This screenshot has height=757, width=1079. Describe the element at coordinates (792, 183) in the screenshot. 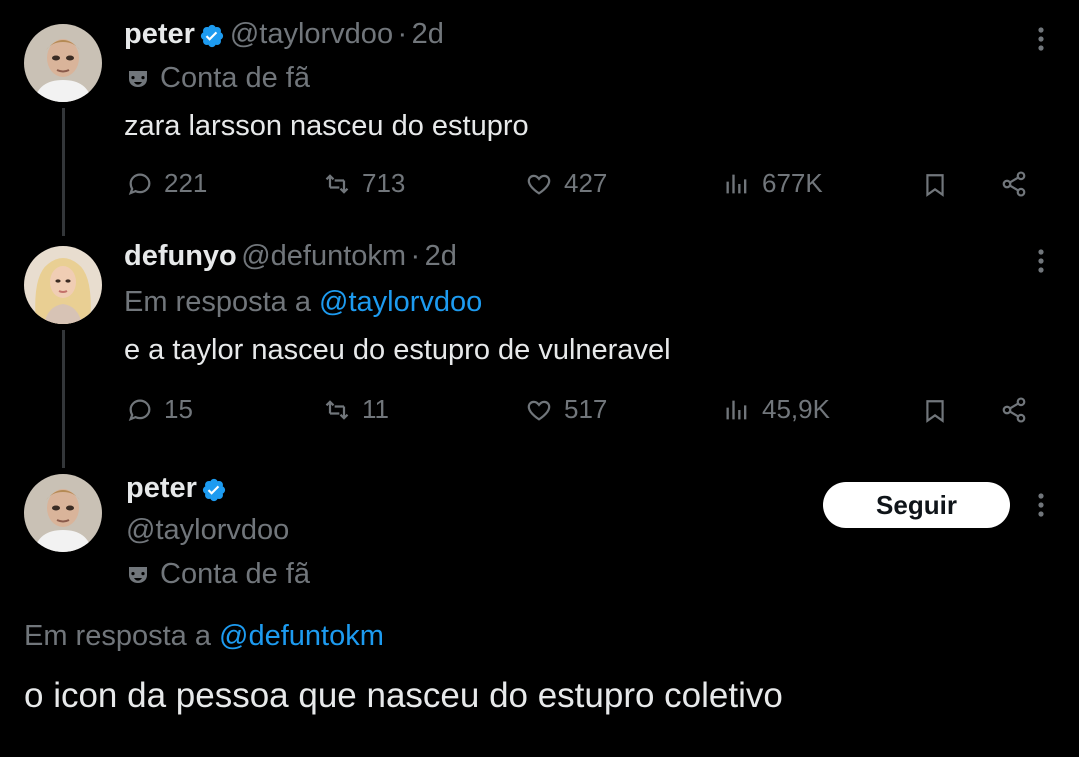

I see `views-count: 677K` at that location.